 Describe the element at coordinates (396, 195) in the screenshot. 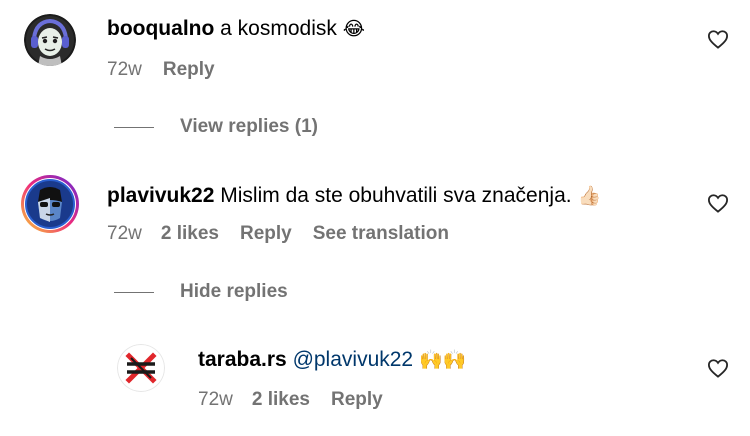

I see `comment-body: Mislim da ste obuhvatili sva značenja.` at that location.